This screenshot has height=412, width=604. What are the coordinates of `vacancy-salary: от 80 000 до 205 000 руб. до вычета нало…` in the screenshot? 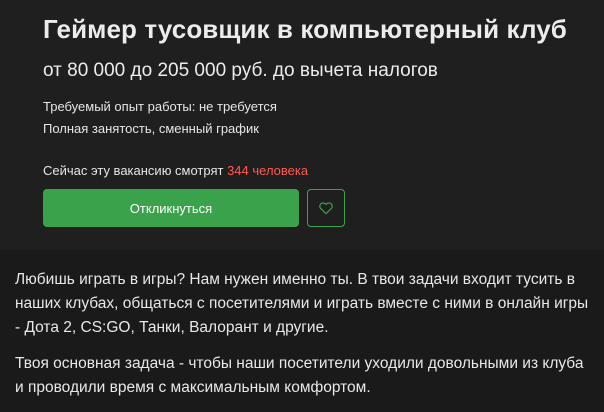 It's located at (240, 70).